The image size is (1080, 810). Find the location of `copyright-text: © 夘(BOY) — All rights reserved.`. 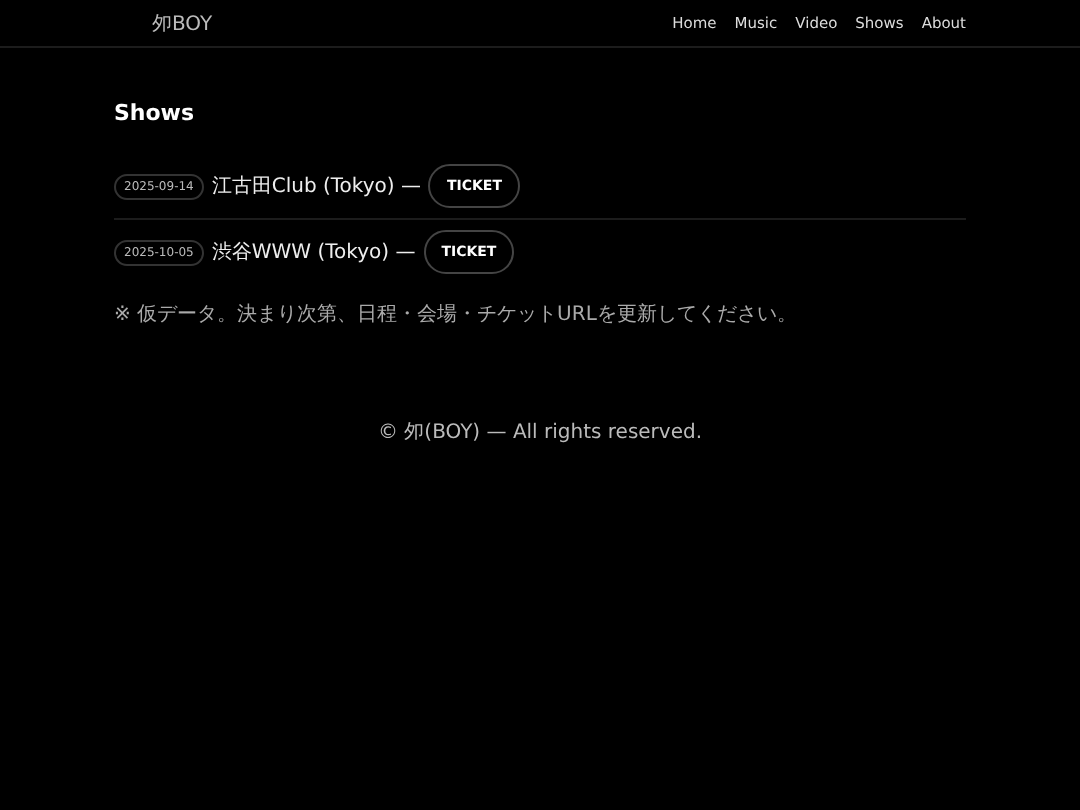

copyright-text: © 夘(BOY) — All rights reserved. is located at coordinates (540, 433).